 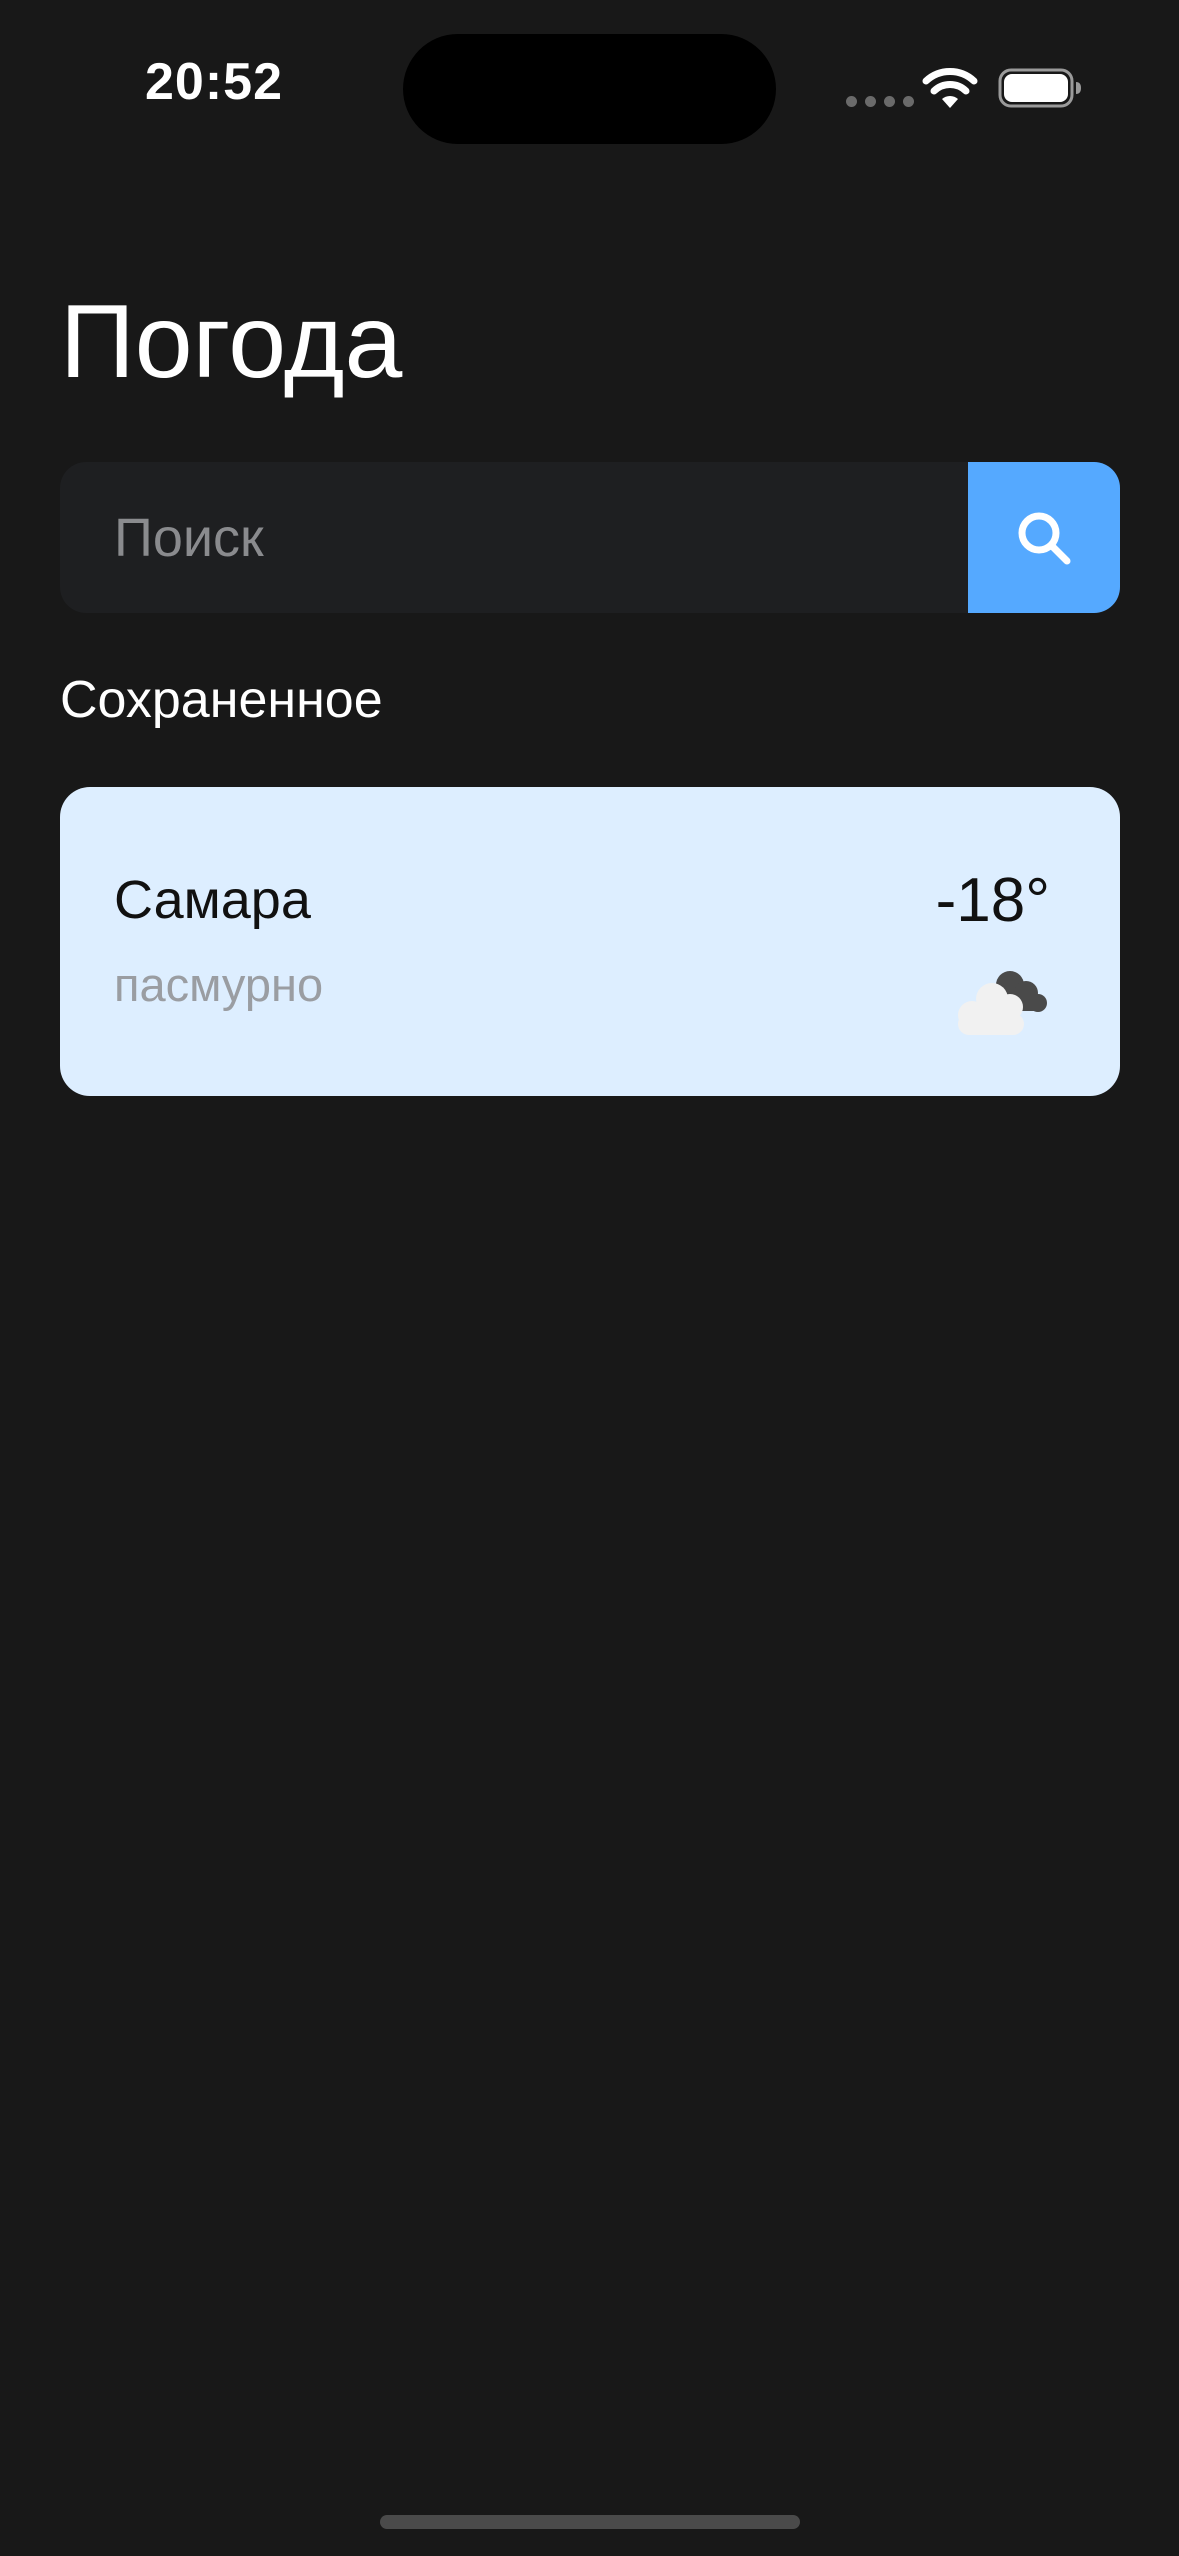 I want to click on city-name: Самара, so click(x=212, y=900).